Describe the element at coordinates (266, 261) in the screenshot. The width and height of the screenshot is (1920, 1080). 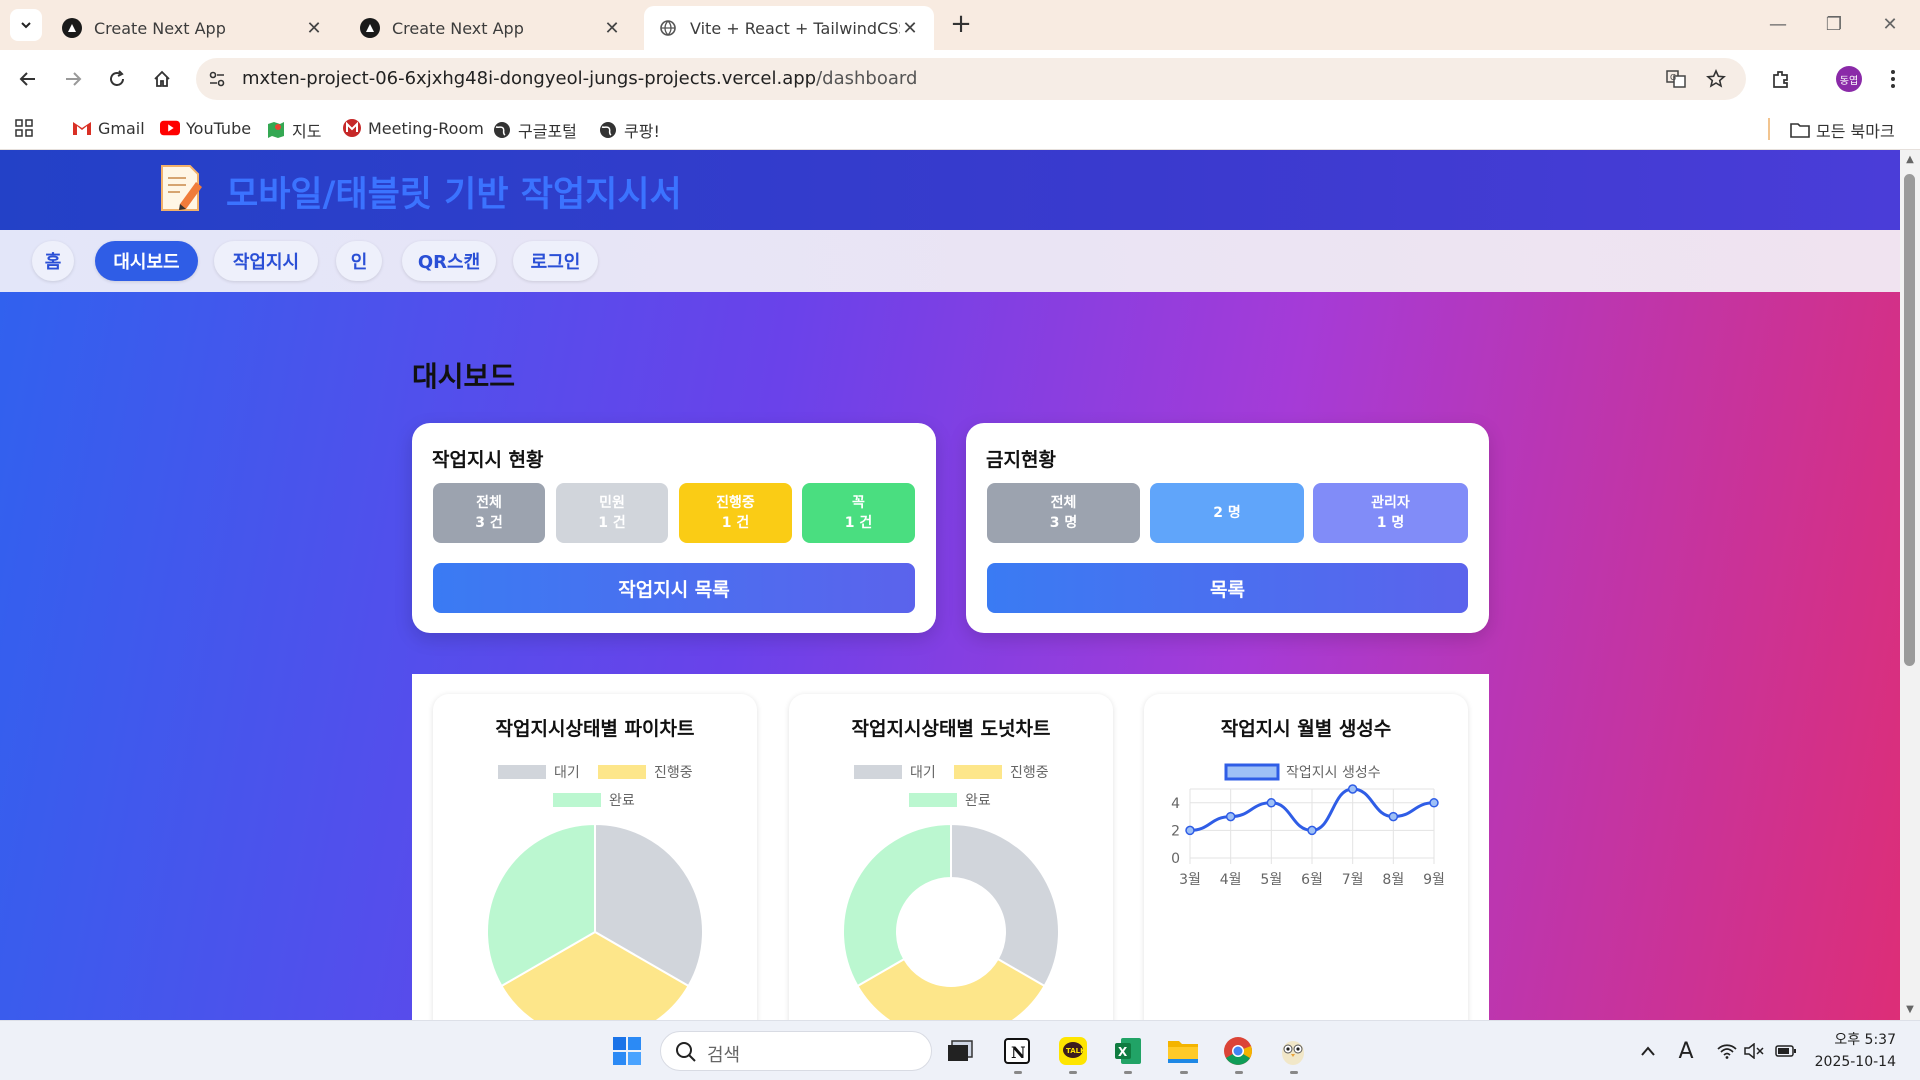
I see `nav-work-orders: 작업지시` at that location.